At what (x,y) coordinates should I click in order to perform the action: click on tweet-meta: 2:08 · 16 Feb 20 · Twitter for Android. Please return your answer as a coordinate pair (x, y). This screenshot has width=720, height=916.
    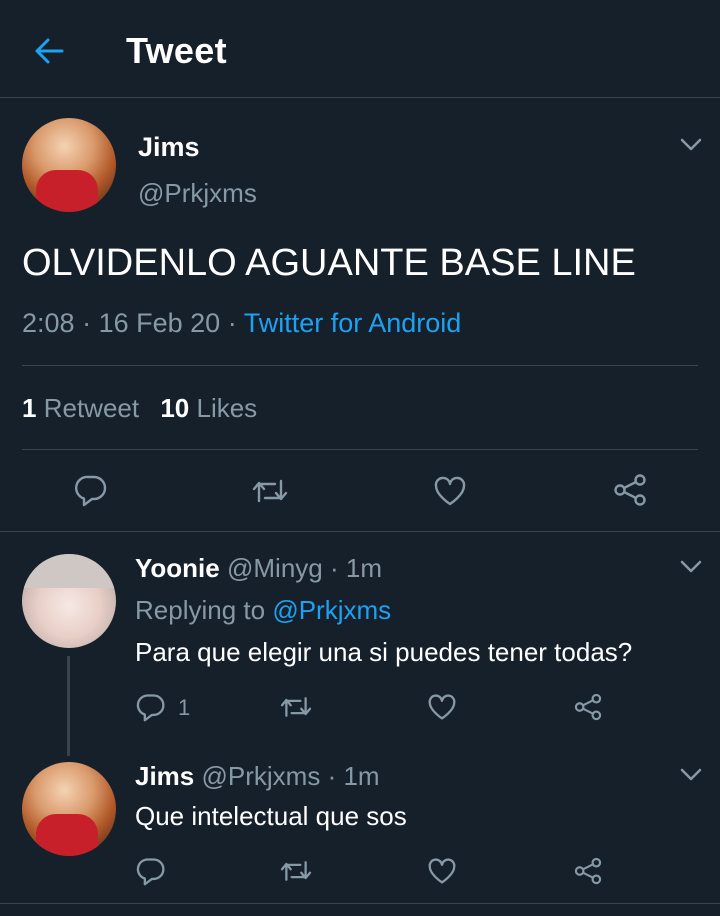
    Looking at the image, I should click on (241, 323).